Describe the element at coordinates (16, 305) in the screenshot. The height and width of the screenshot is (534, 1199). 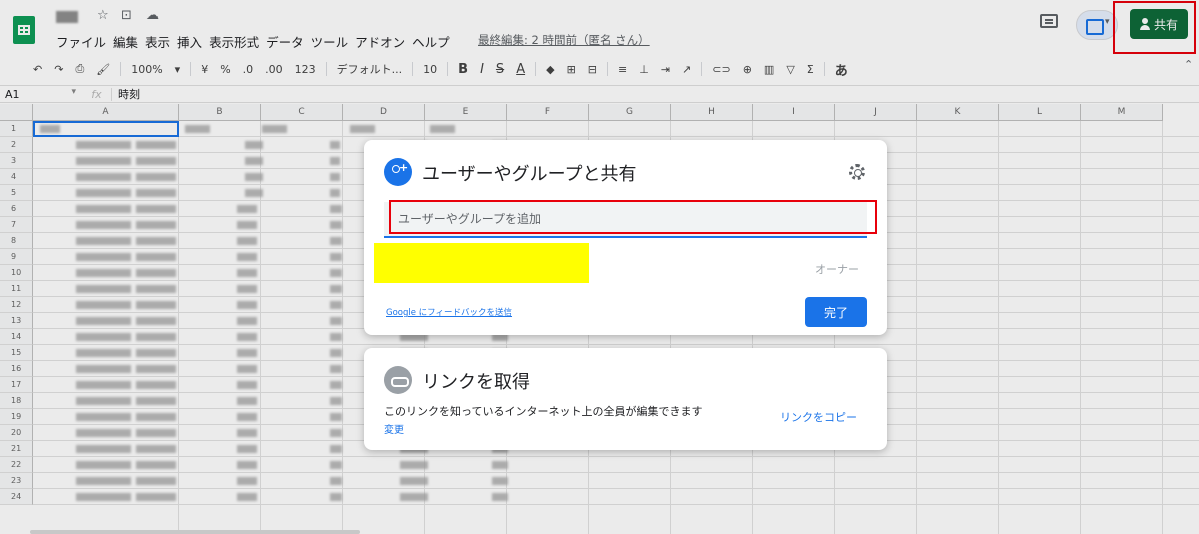
I see `row-header: 12` at that location.